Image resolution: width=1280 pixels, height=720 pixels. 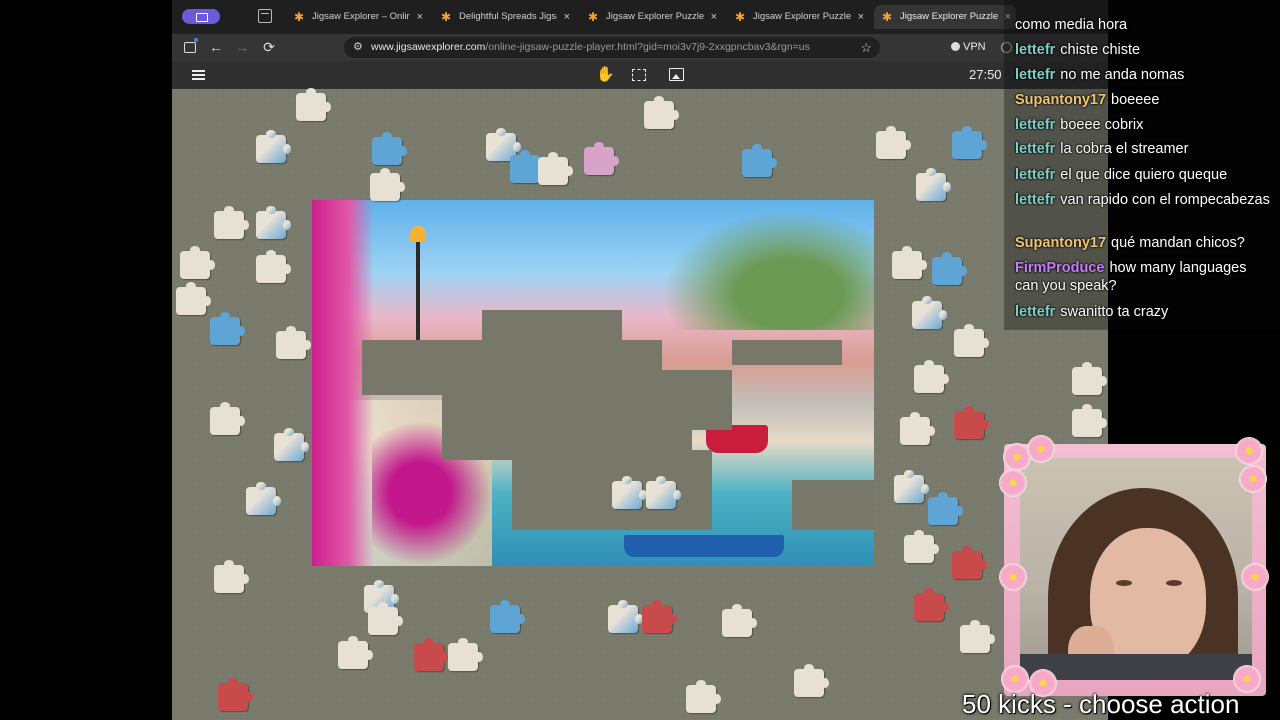 I want to click on puzzle-toolbar: ✋ 27:50, so click(x=640, y=75).